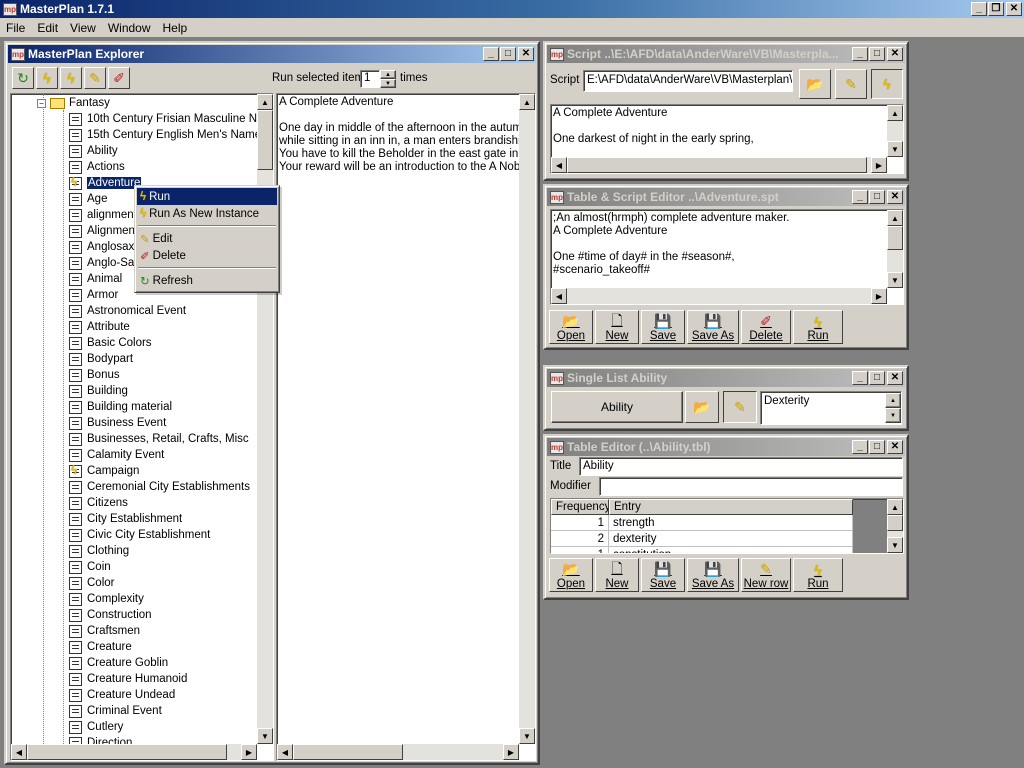  Describe the element at coordinates (719, 165) in the screenshot. I see `script-hscroll: ◀ ▶` at that location.